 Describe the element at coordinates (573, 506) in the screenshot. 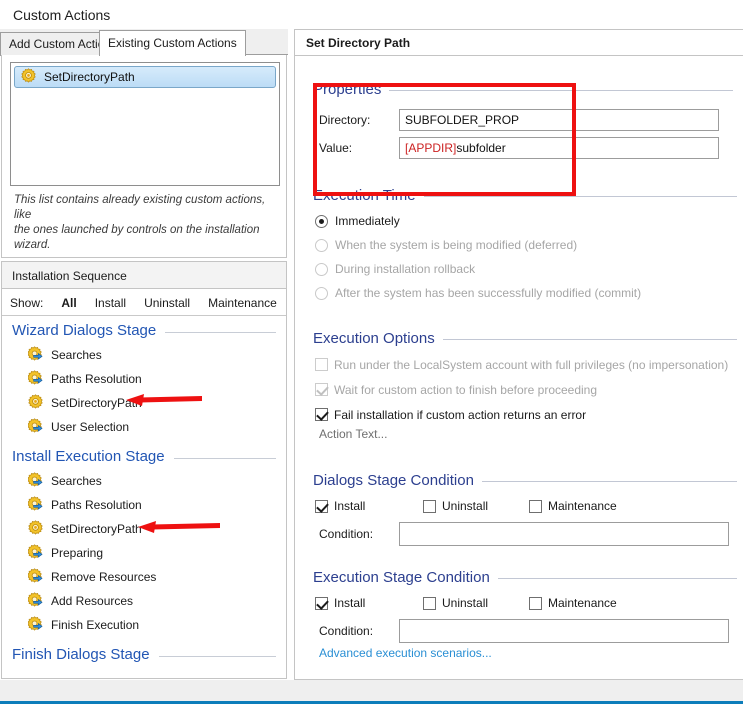

I see `dialogs-checkbox-maintenance: Maintenance` at that location.